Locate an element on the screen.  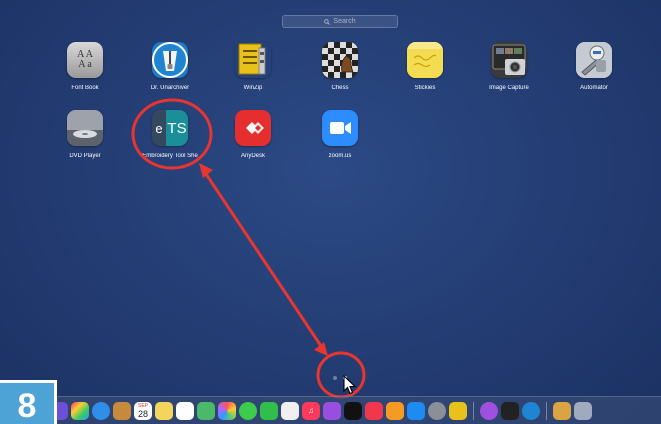
launchpad-icon is located at coordinates (80, 410).